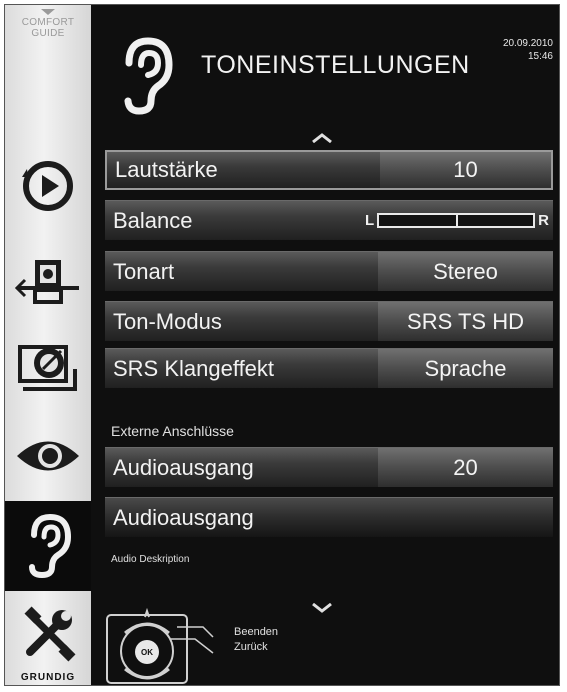 Image resolution: width=567 pixels, height=692 pixels. I want to click on source-connection-icon, so click(47, 282).